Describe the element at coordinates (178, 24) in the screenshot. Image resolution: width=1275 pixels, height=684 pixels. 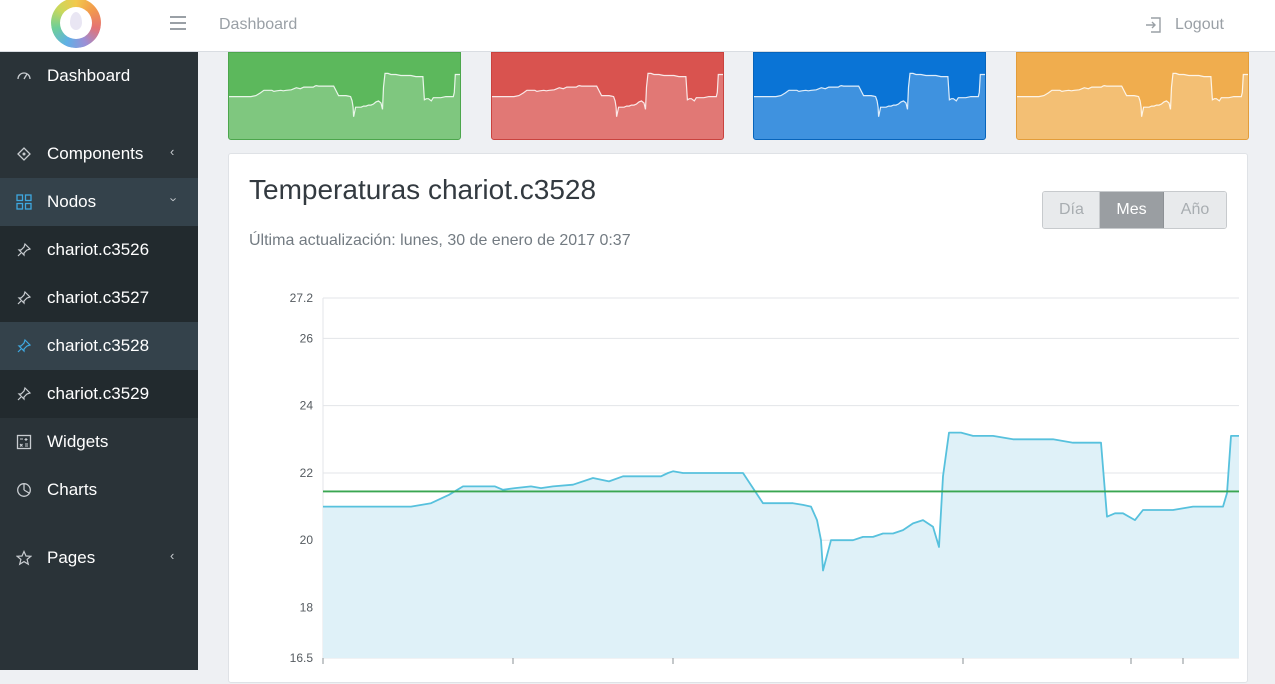
I see `hamburger-icon` at that location.